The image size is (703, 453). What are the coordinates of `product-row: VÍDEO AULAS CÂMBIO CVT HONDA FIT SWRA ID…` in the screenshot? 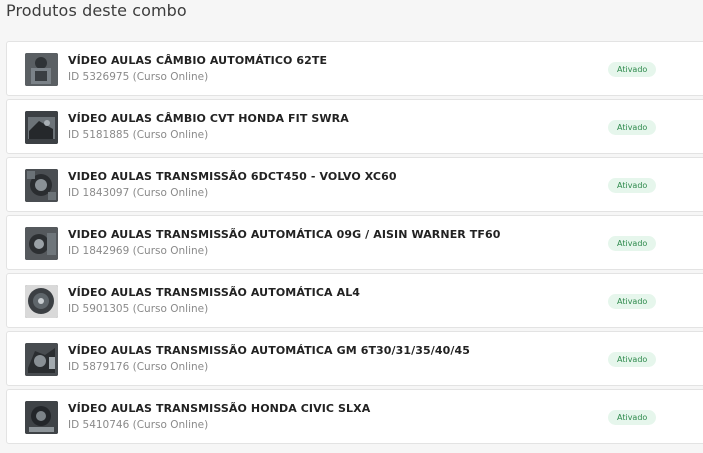 It's located at (354, 126).